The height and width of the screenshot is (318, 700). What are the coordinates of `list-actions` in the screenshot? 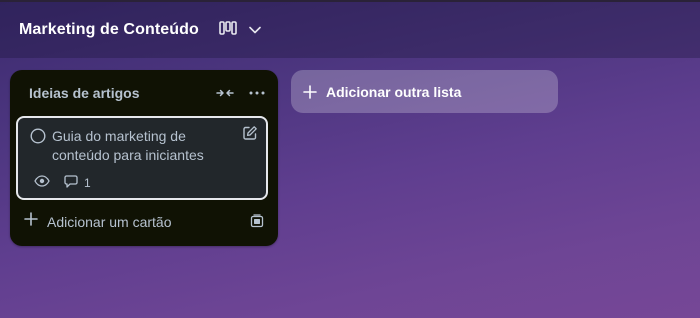 It's located at (241, 93).